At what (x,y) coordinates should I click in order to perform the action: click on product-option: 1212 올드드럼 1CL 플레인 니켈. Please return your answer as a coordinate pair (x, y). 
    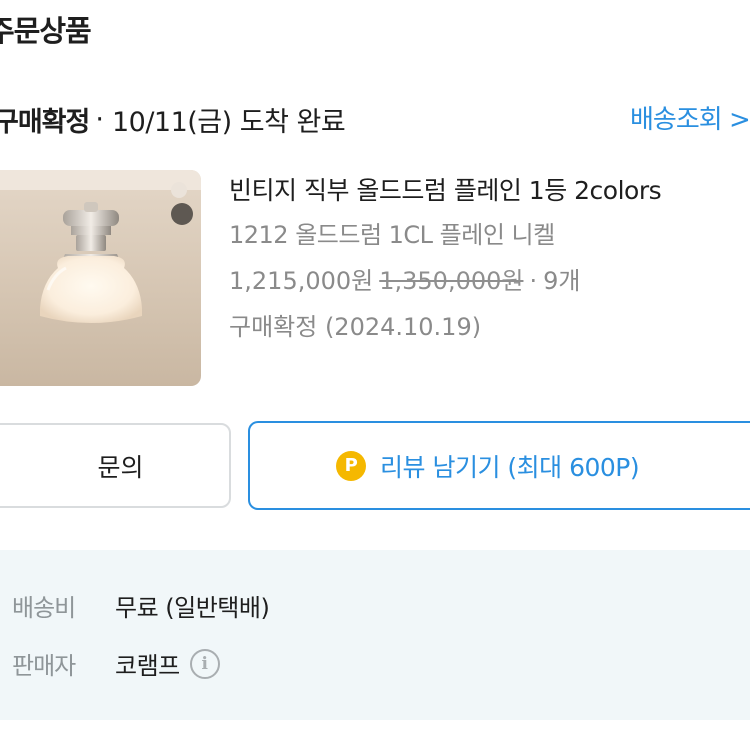
    Looking at the image, I should click on (392, 235).